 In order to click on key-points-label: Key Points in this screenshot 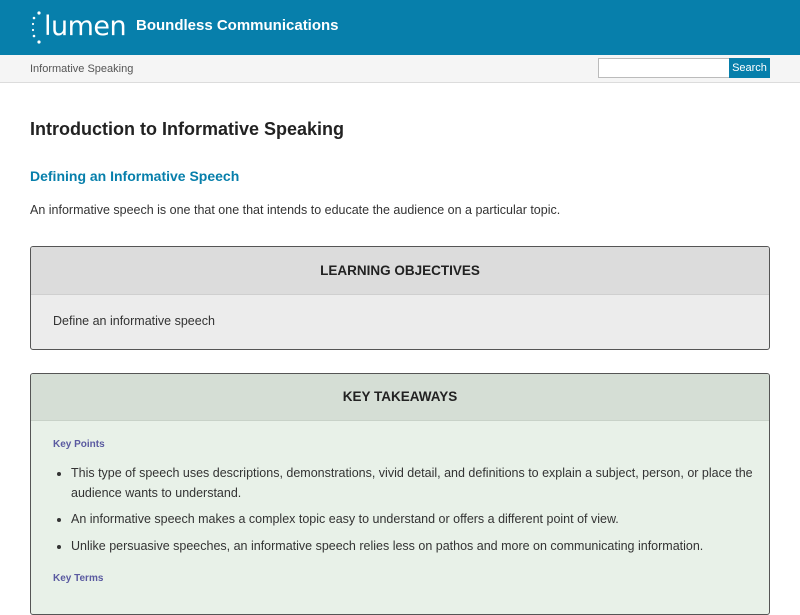, I will do `click(79, 444)`.